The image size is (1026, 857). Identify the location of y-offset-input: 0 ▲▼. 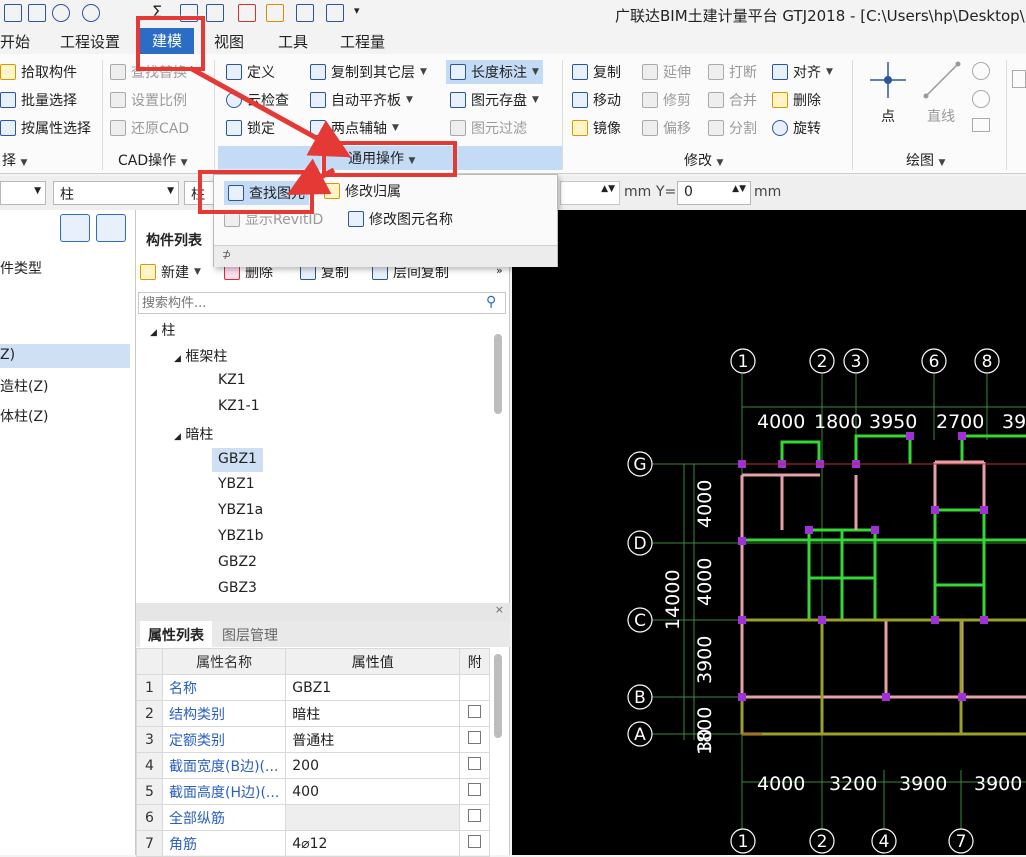
(714, 193).